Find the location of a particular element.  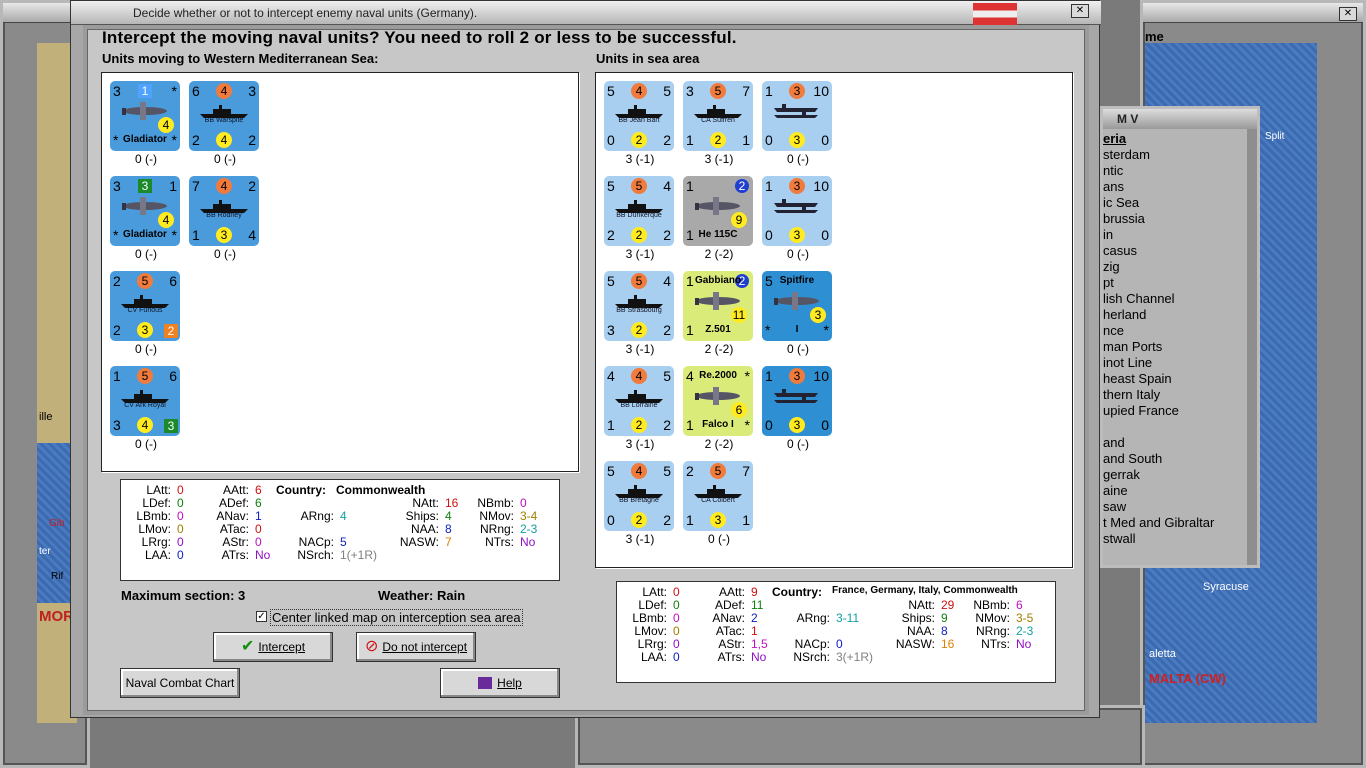

unit-counter: 1 1 2 9 He 115C is located at coordinates (718, 211).